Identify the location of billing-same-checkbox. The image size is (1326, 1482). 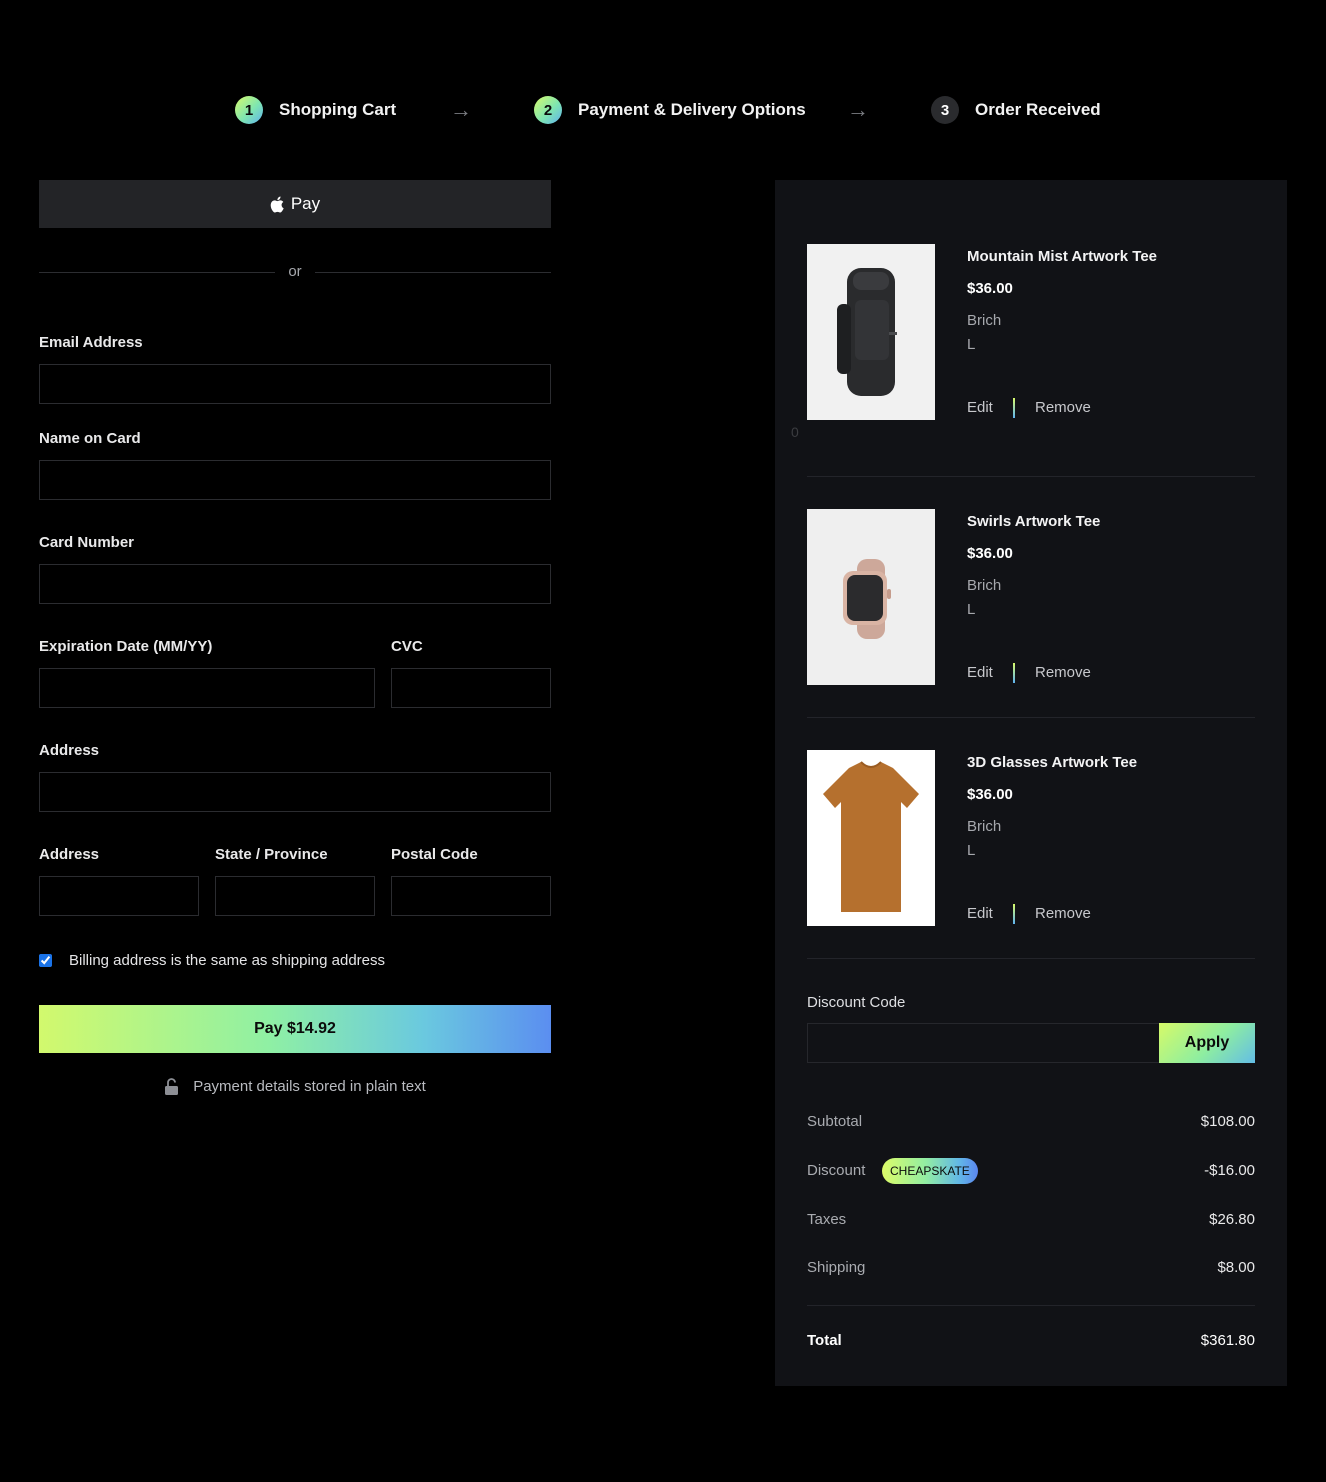
(45, 960).